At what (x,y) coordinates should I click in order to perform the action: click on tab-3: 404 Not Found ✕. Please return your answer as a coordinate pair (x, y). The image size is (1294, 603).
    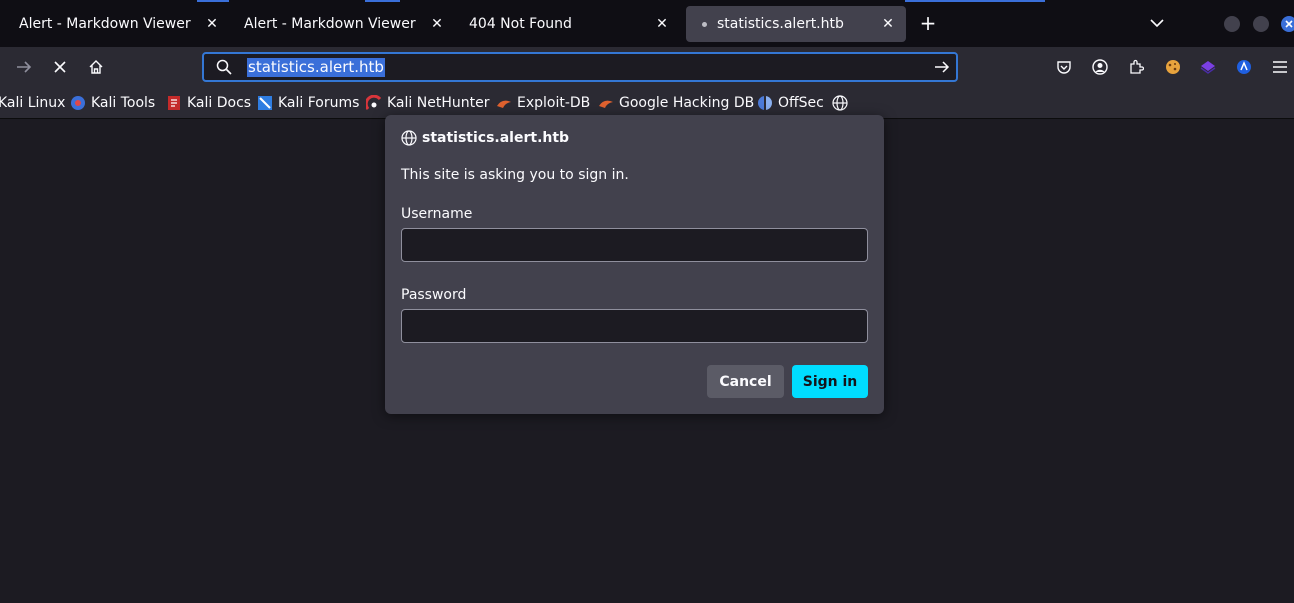
    Looking at the image, I should click on (570, 24).